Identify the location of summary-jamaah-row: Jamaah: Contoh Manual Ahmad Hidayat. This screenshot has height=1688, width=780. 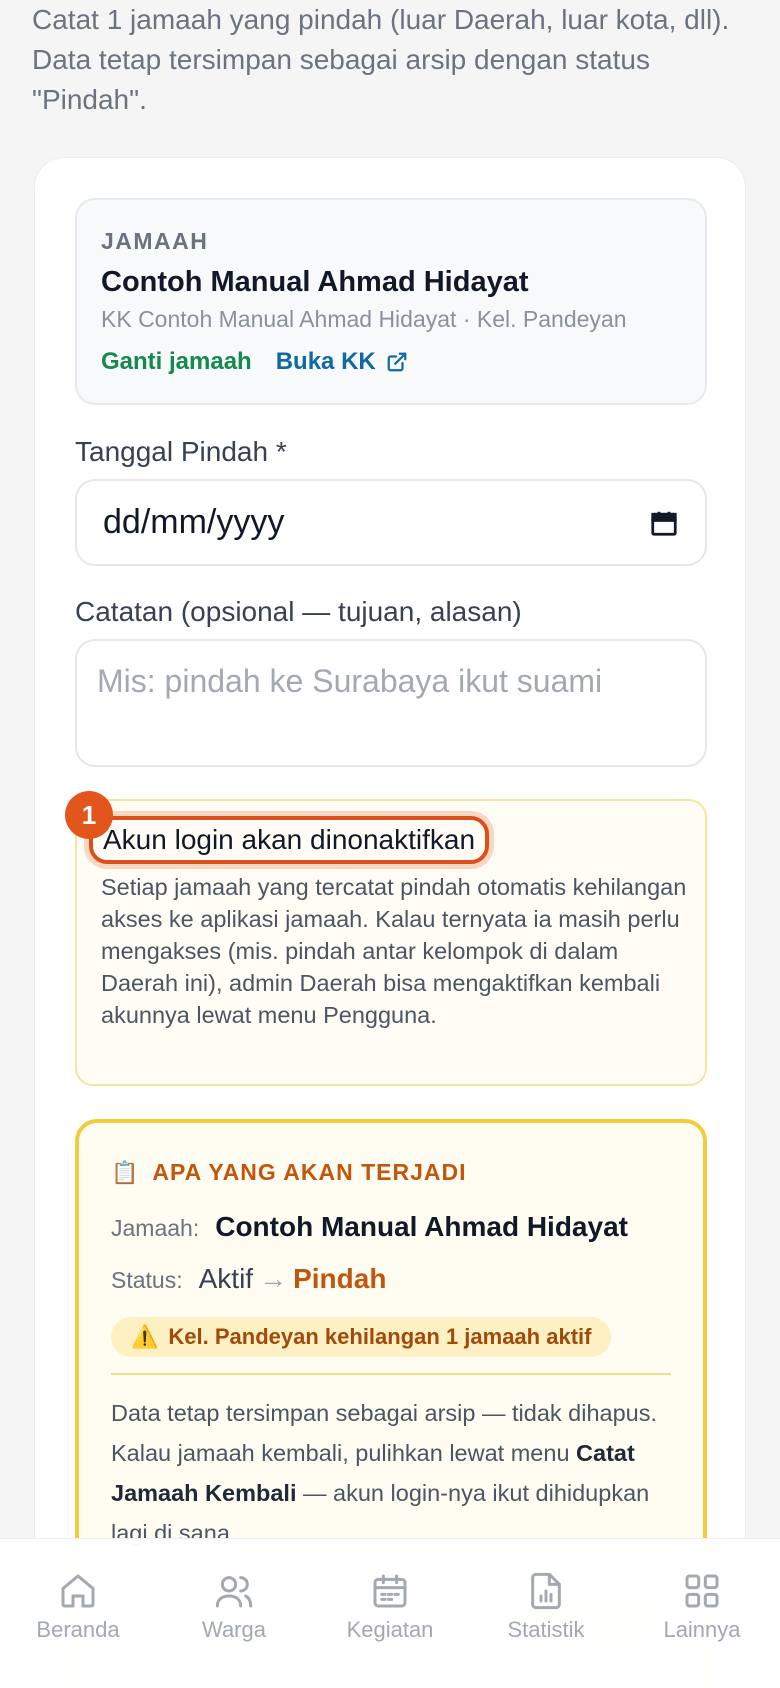
(369, 1227).